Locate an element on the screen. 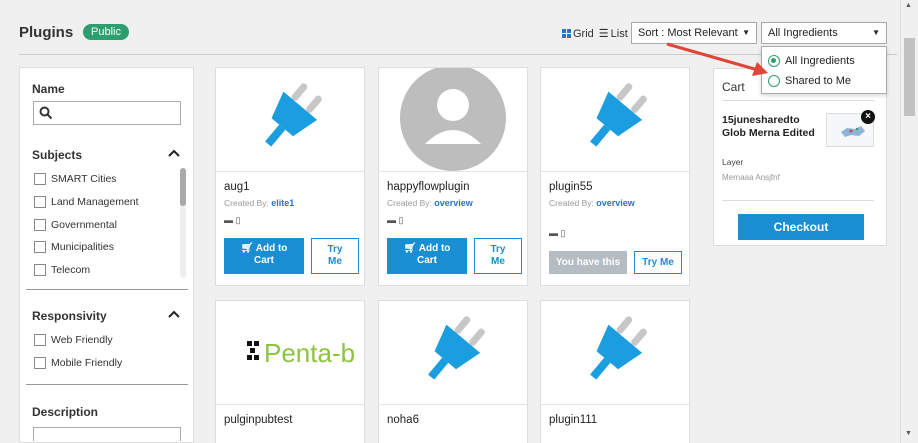  avatar-placeholder-icon is located at coordinates (453, 120).